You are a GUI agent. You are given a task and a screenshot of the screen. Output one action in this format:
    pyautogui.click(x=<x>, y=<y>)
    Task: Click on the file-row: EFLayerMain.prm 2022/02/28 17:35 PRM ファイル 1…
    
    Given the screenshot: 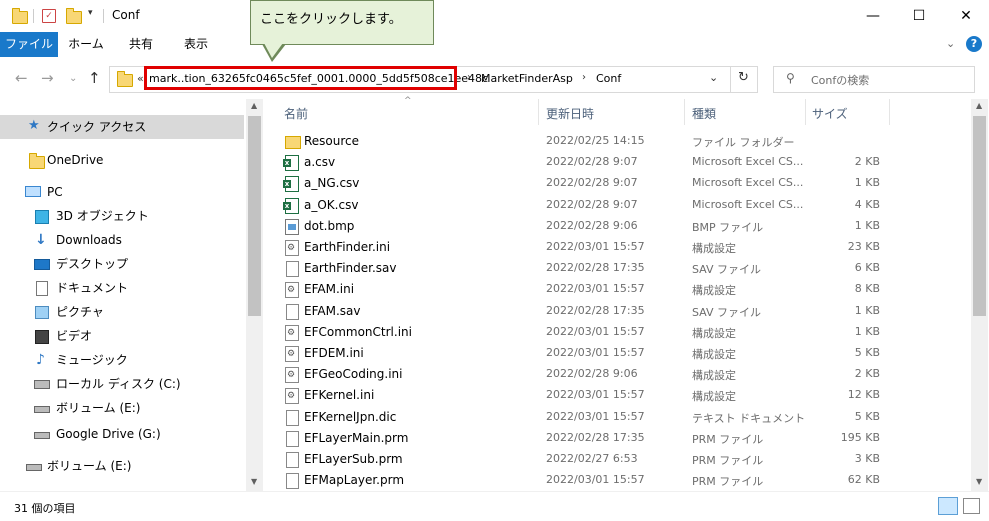 What is the action you would take?
    pyautogui.click(x=618, y=438)
    